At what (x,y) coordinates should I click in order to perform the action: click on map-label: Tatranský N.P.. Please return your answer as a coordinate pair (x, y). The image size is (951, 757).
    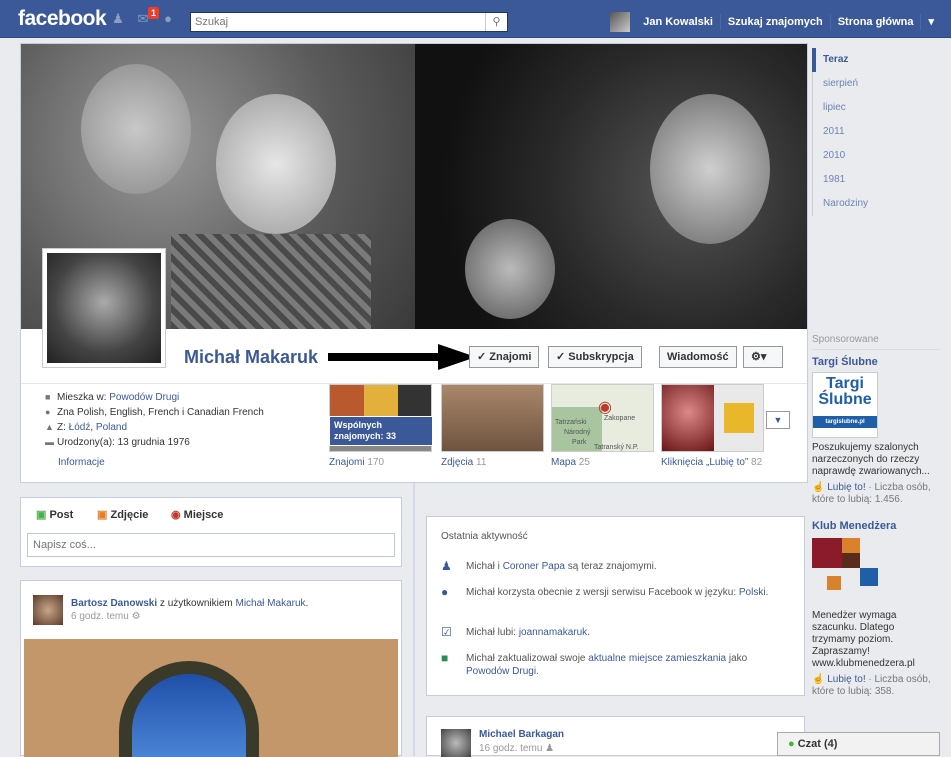
    Looking at the image, I should click on (616, 447).